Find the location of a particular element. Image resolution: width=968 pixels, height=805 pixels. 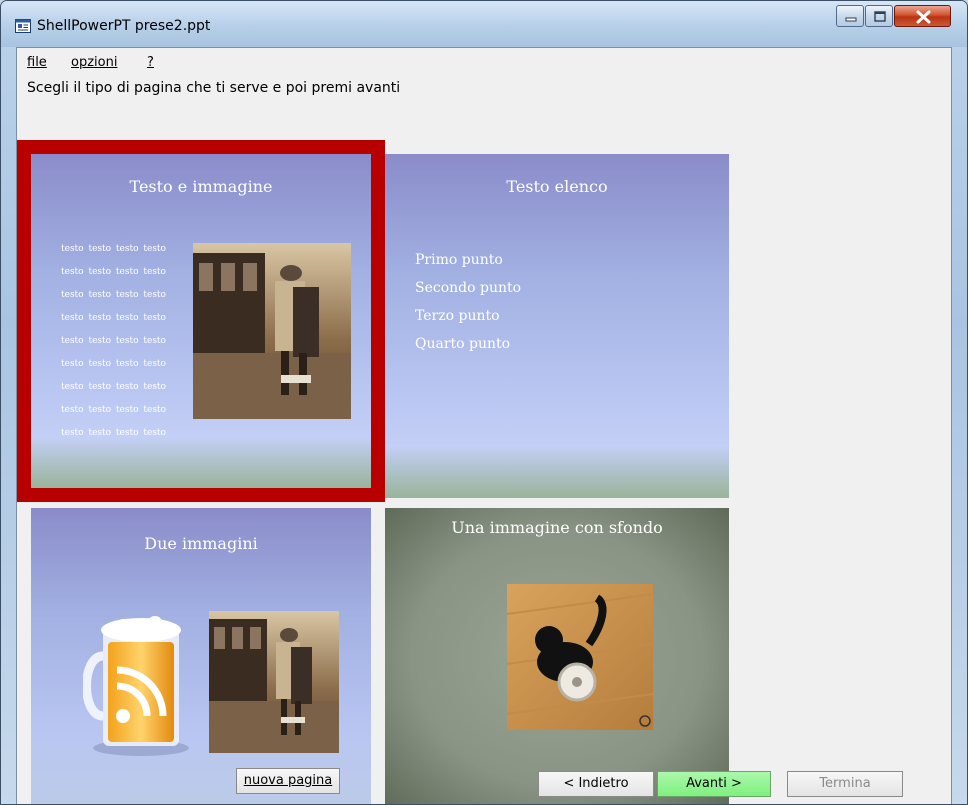

close-button is located at coordinates (922, 16).